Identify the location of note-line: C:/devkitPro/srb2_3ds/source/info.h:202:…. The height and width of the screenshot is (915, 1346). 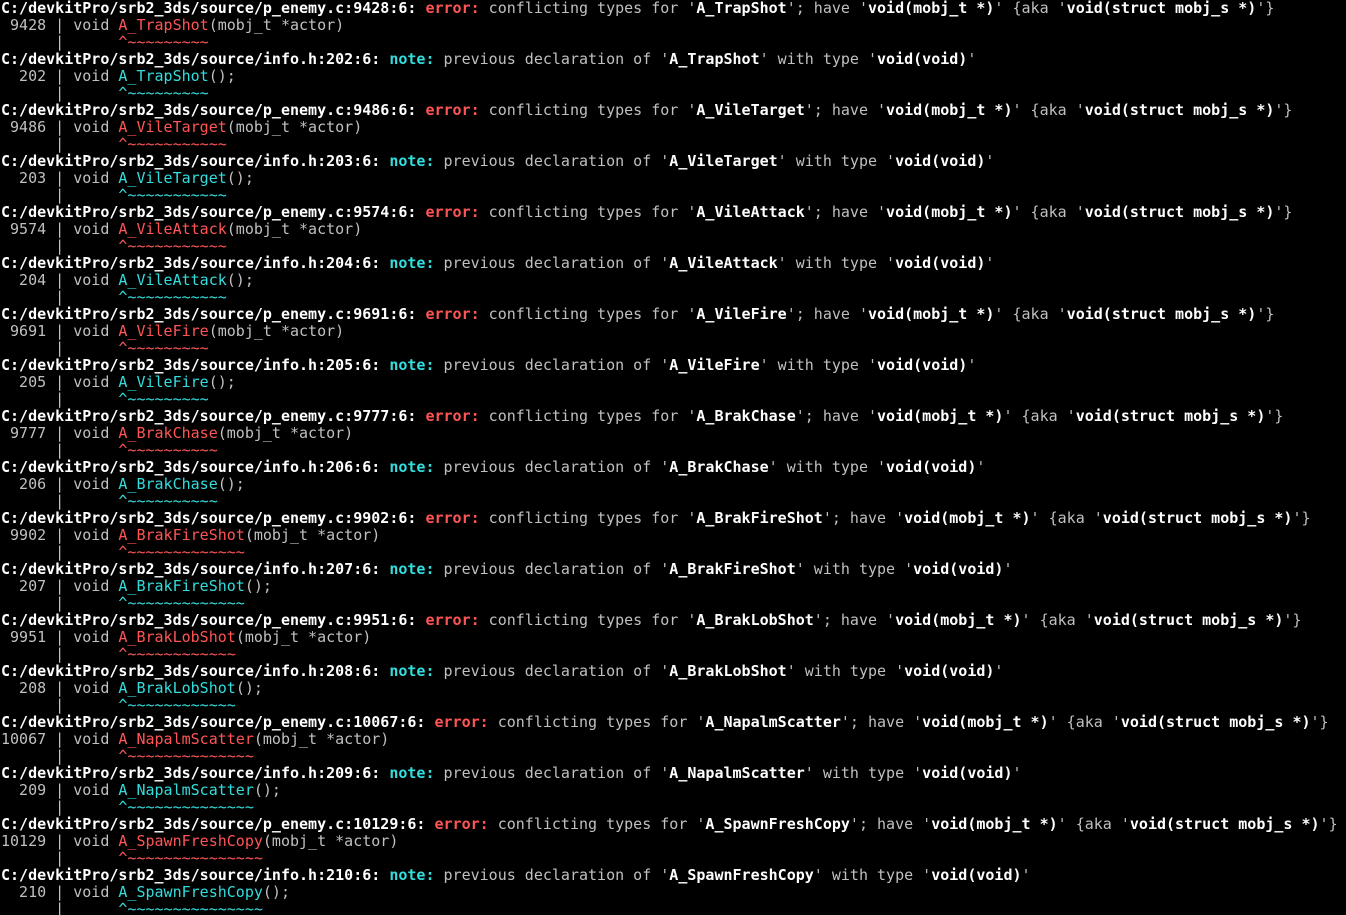
(673, 59).